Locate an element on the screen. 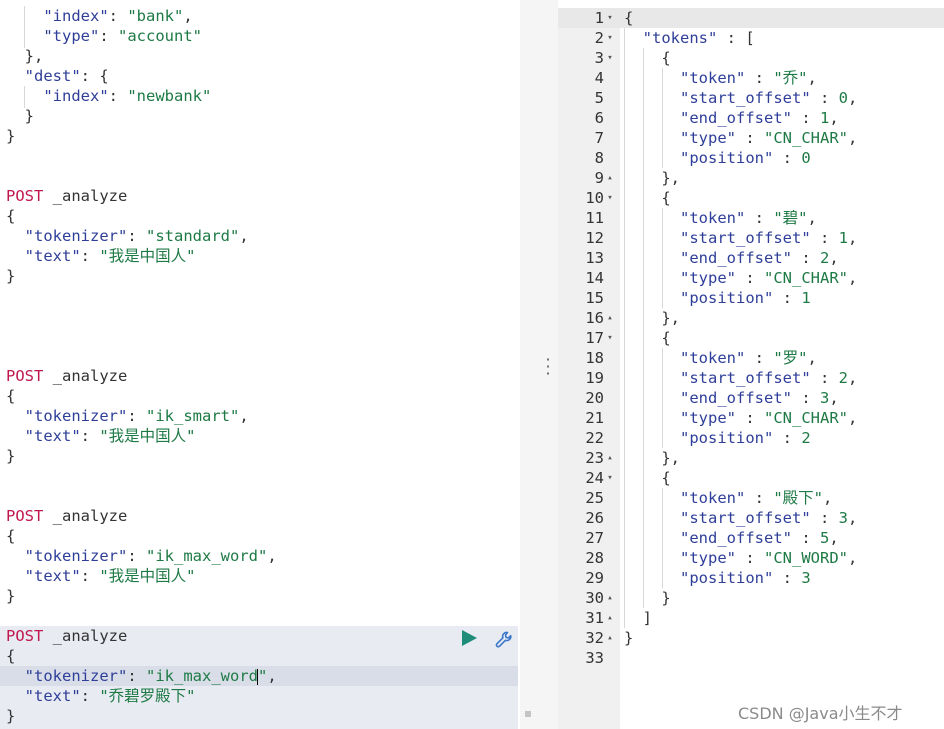 The height and width of the screenshot is (729, 944). line-number: 33 is located at coordinates (589, 658).